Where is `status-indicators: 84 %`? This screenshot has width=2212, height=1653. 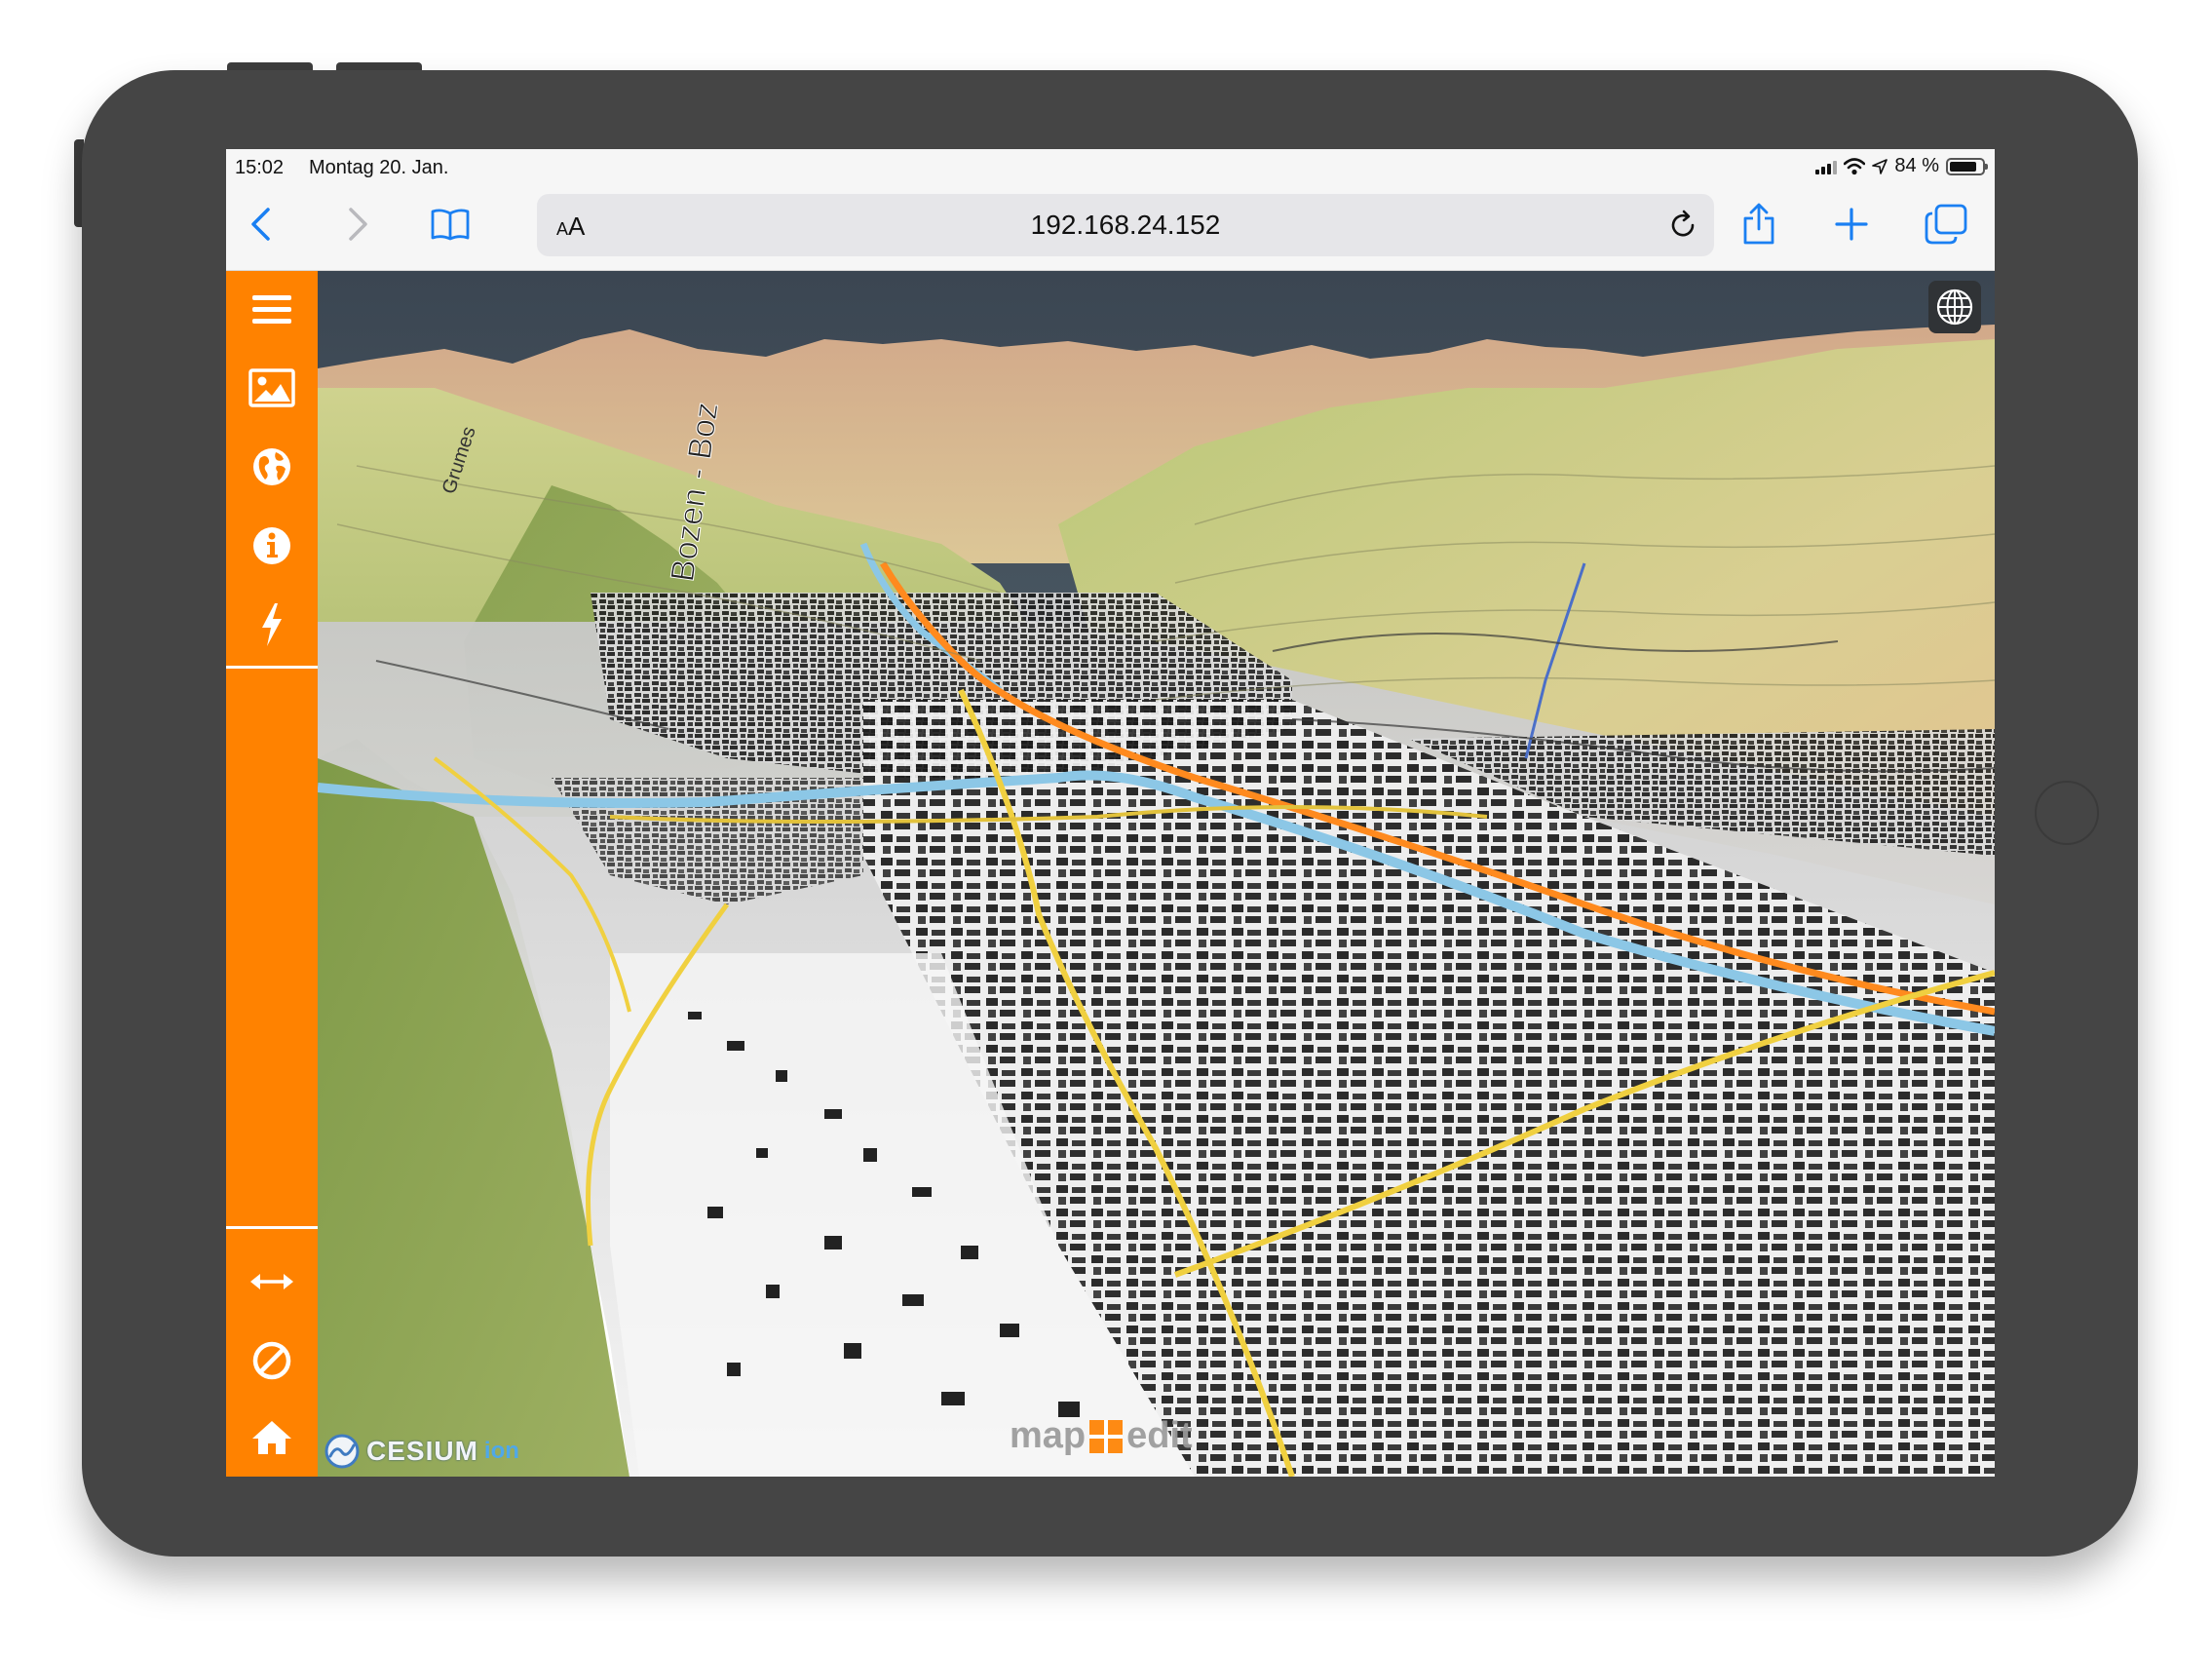 status-indicators: 84 % is located at coordinates (1901, 166).